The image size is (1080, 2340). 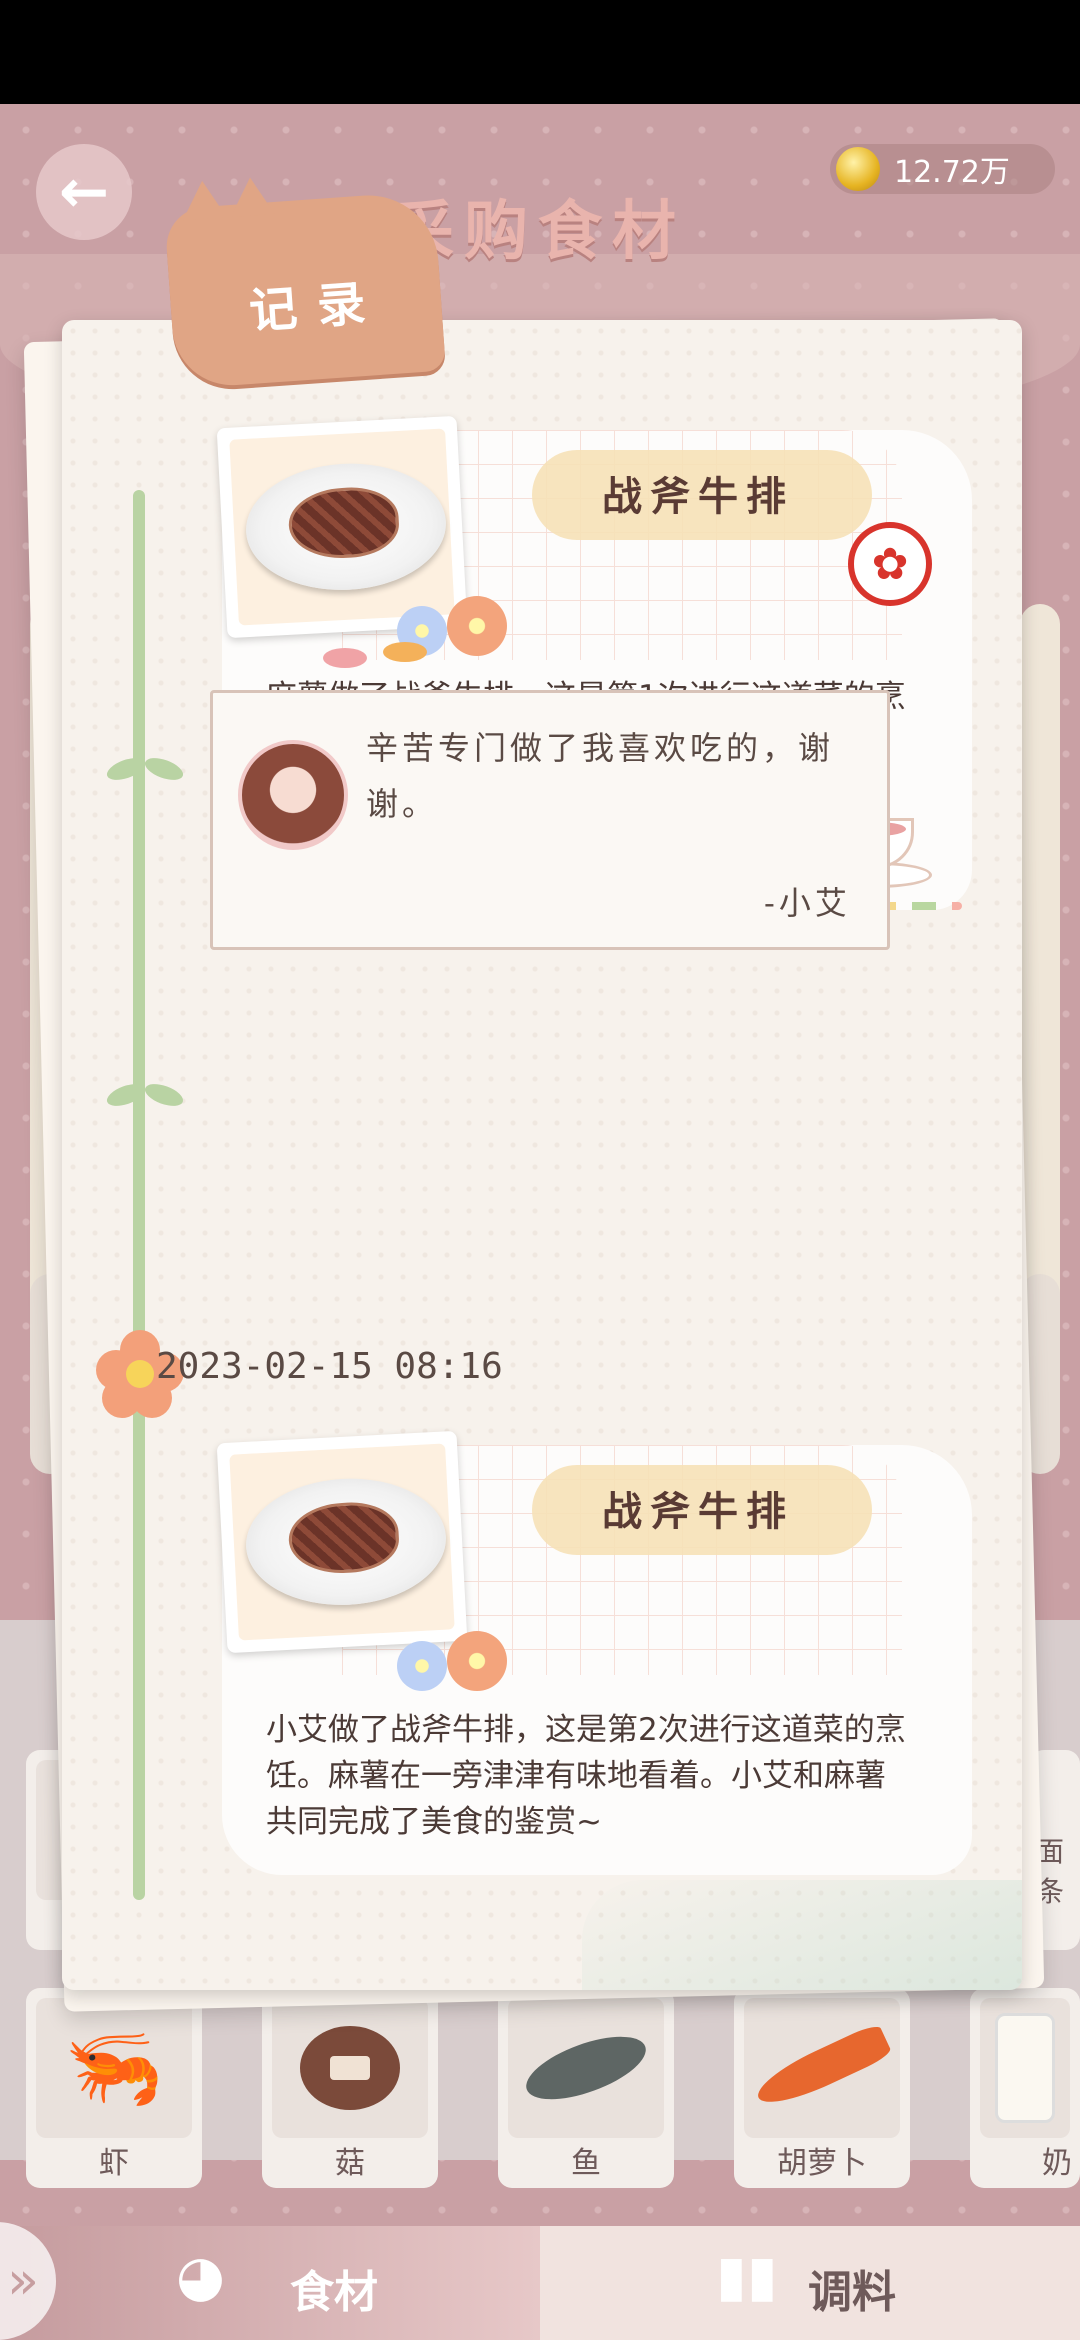 What do you see at coordinates (1050, 1871) in the screenshot?
I see `ingredient-label: 面条` at bounding box center [1050, 1871].